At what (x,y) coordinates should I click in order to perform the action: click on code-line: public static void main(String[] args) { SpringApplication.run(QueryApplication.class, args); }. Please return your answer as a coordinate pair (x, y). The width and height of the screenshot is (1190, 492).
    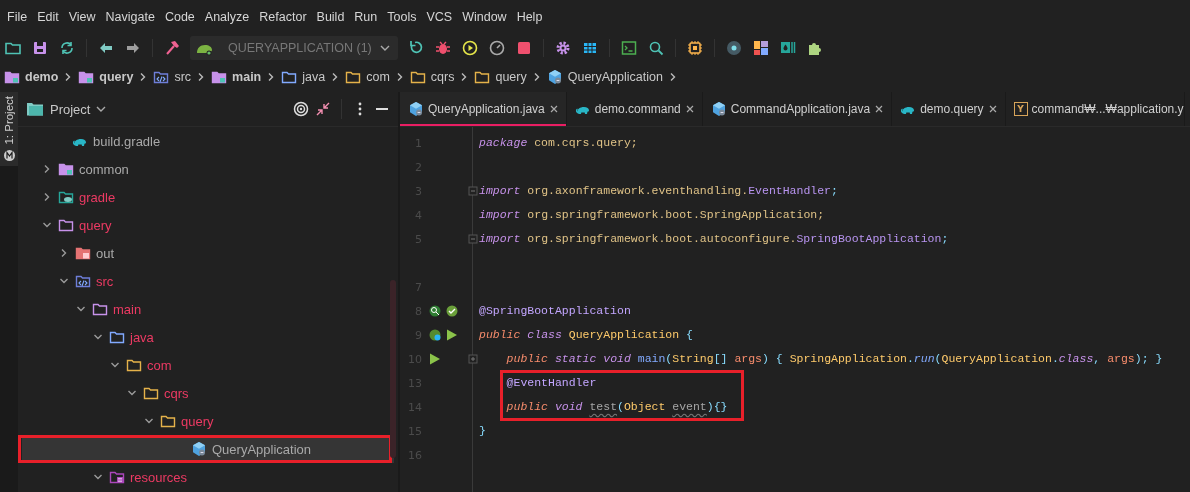
    Looking at the image, I should click on (834, 359).